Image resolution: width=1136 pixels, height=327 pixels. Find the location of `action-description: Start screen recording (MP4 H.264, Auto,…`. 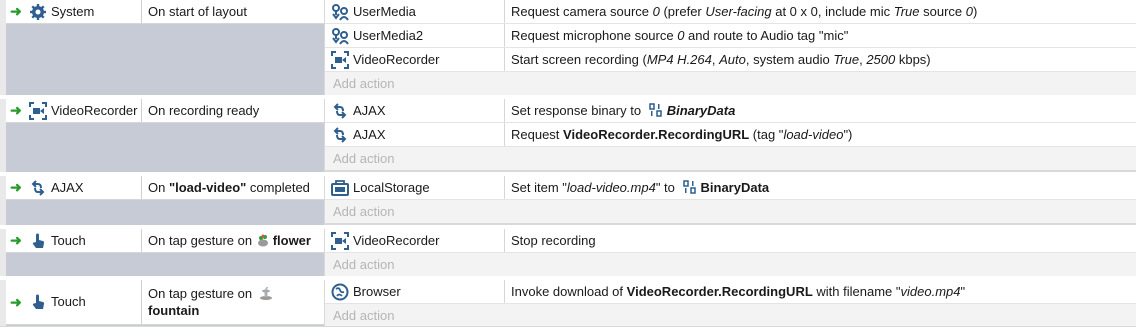

action-description: Start screen recording (MP4 H.264, Auto,… is located at coordinates (721, 59).